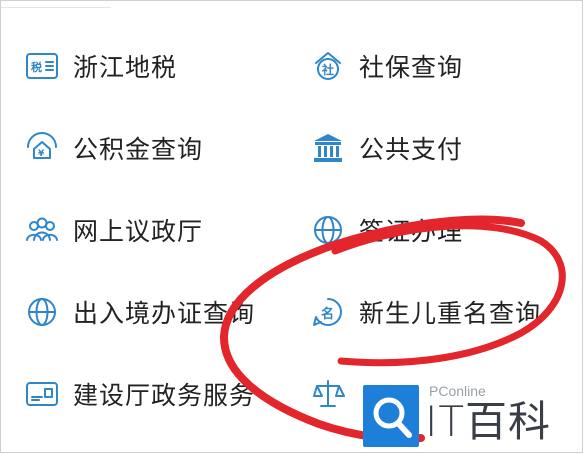  I want to click on service-label: 出入境办证查询, so click(164, 313).